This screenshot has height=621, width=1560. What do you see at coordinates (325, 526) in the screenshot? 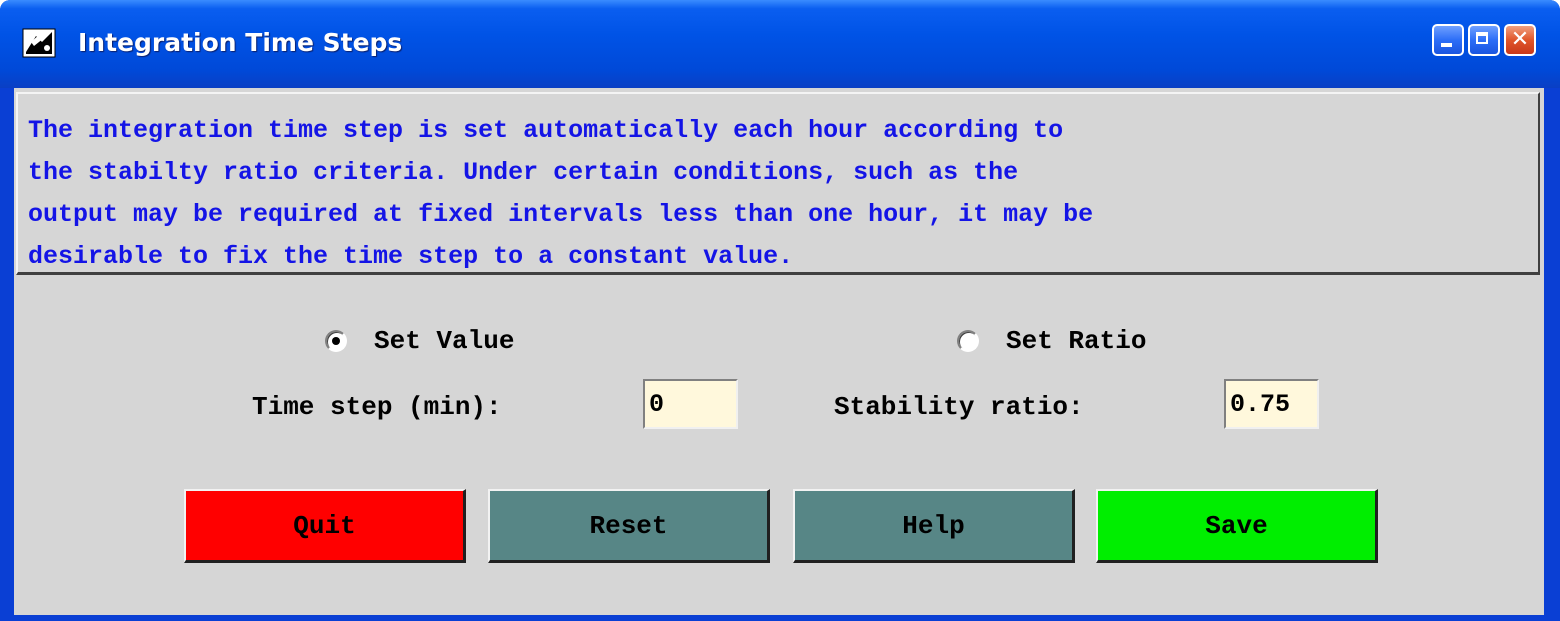
I see `quit-button: Quit` at bounding box center [325, 526].